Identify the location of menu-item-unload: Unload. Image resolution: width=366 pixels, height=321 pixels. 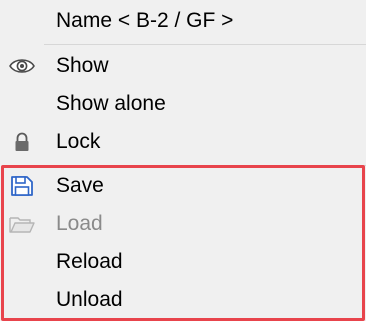
(183, 300).